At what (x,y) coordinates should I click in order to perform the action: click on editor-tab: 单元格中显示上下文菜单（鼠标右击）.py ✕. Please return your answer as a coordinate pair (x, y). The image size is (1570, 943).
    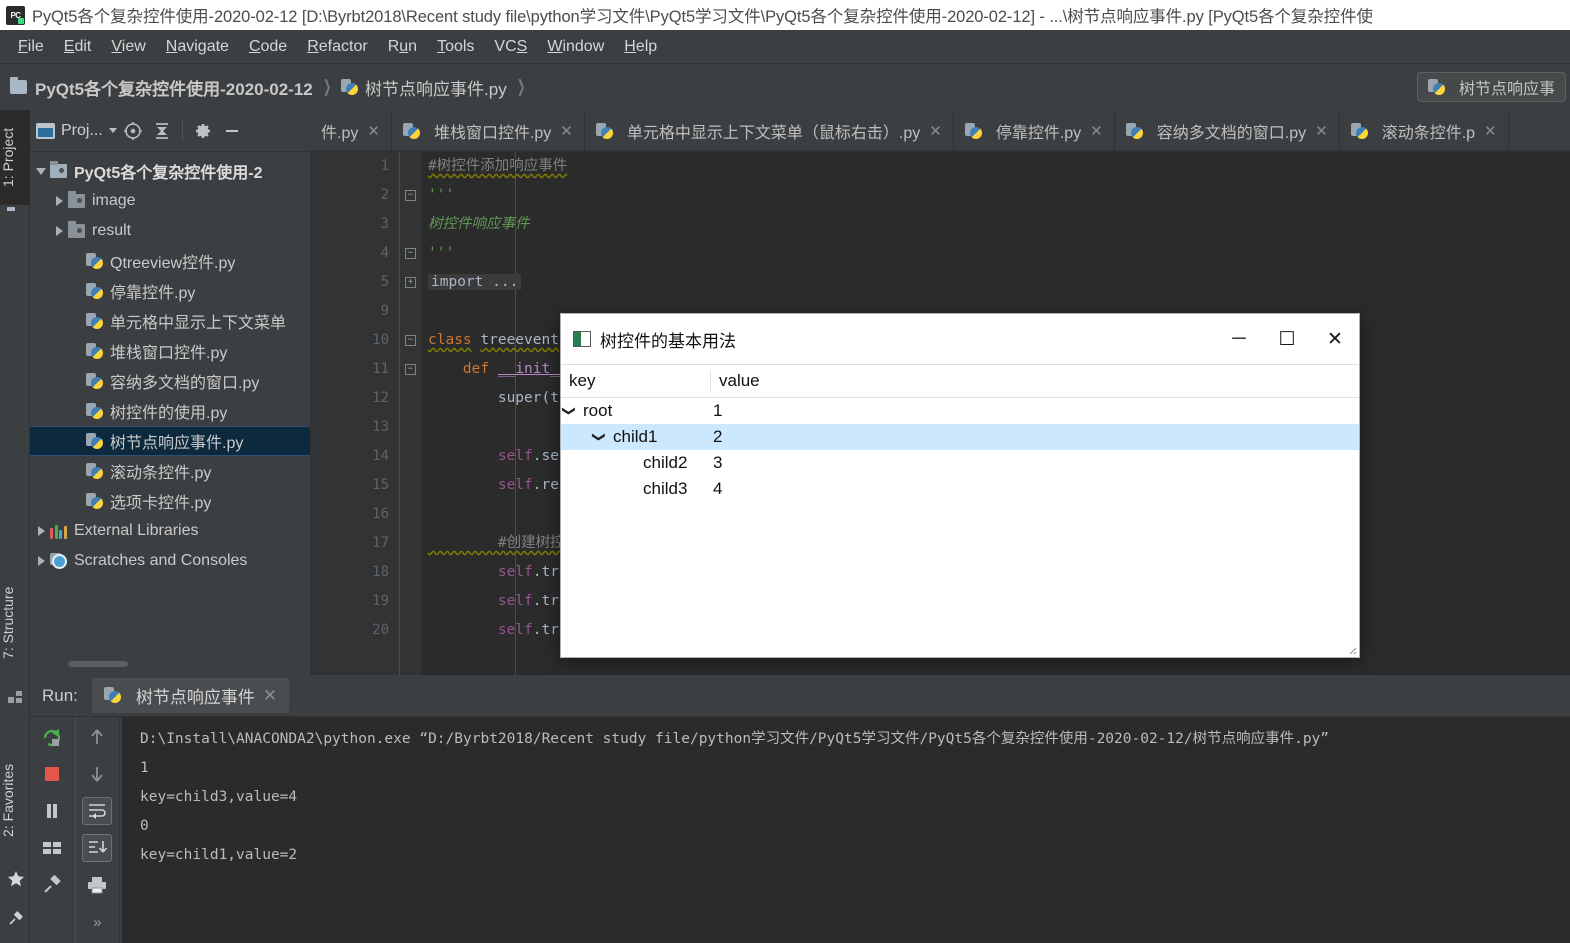
    Looking at the image, I should click on (769, 131).